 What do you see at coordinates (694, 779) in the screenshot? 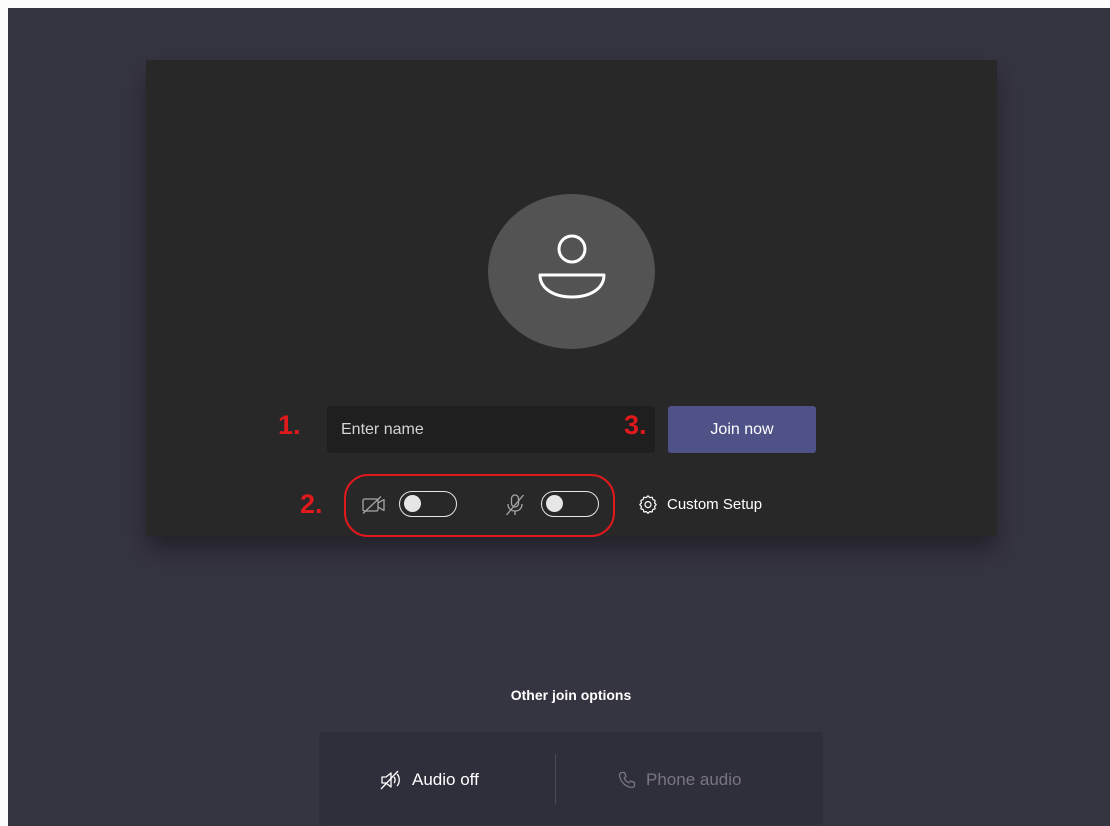
I see `phone-audio-label: Phone audio` at bounding box center [694, 779].